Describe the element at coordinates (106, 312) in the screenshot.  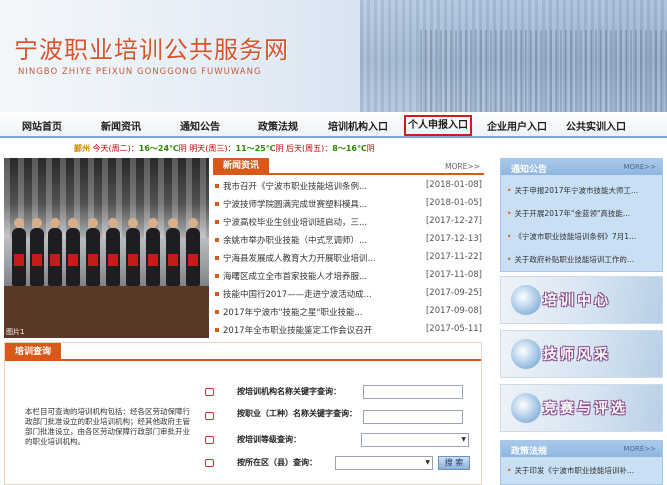
I see `photo-floor` at that location.